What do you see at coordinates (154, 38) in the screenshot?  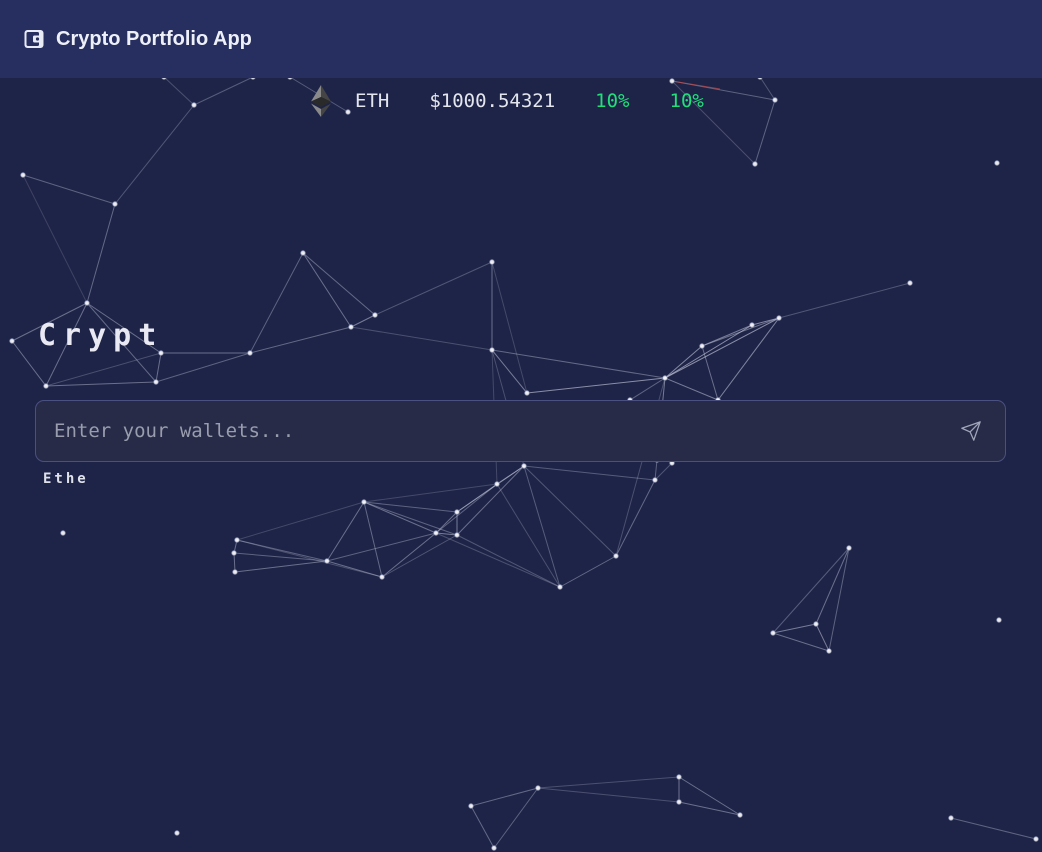 I see `app-title: Crypto Portfolio App` at bounding box center [154, 38].